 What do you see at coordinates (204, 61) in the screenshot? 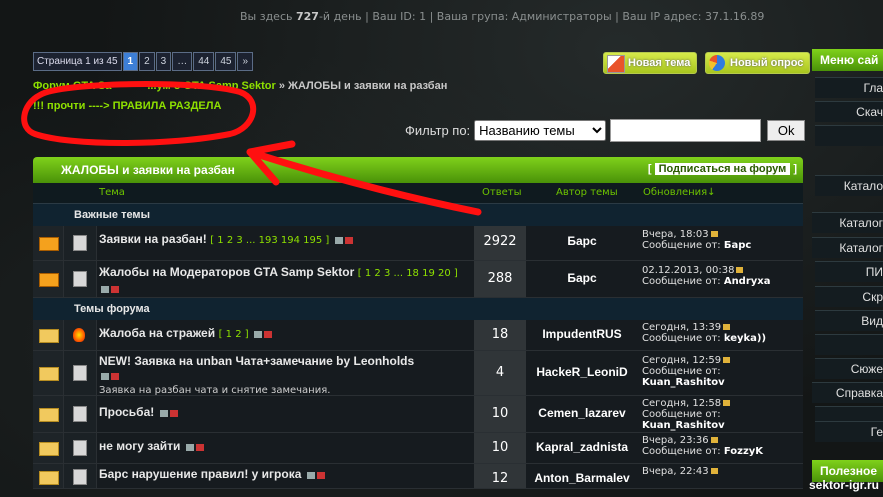
I see `page-link: 44` at bounding box center [204, 61].